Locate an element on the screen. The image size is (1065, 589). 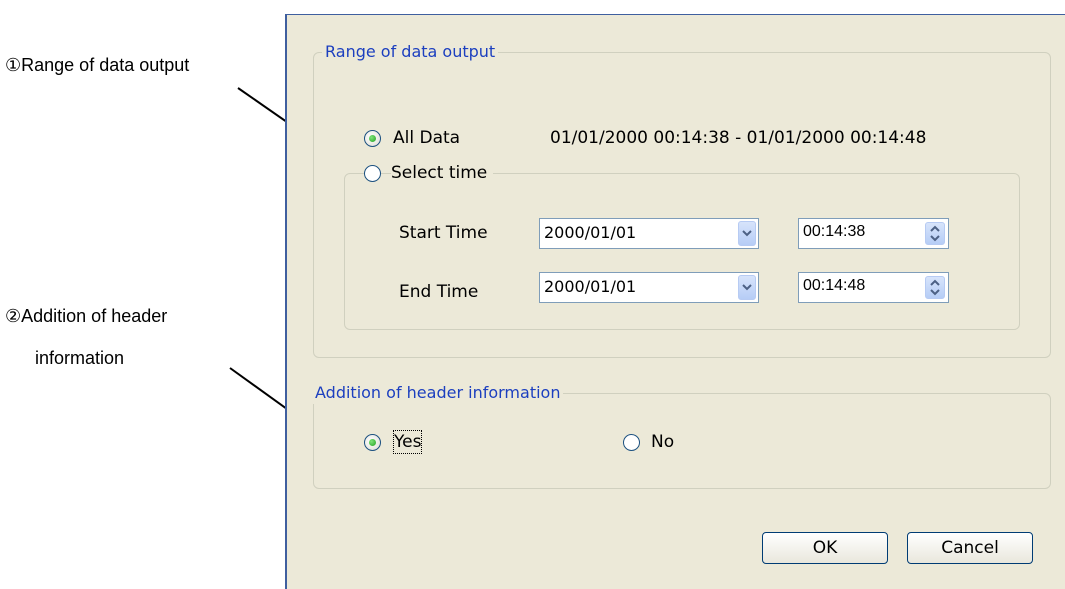
yes-label: Yes is located at coordinates (407, 442).